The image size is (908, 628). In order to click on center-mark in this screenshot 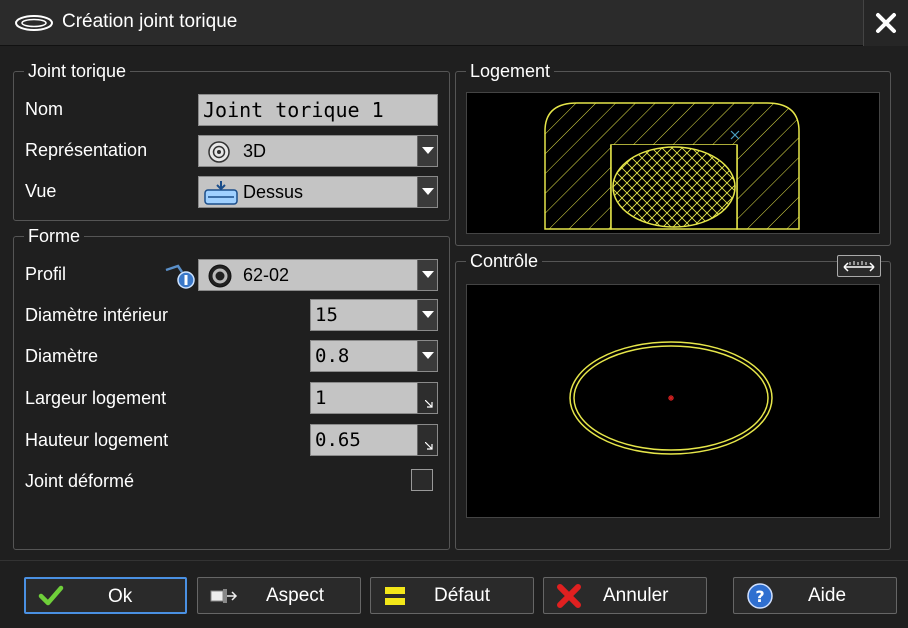, I will do `click(671, 398)`.